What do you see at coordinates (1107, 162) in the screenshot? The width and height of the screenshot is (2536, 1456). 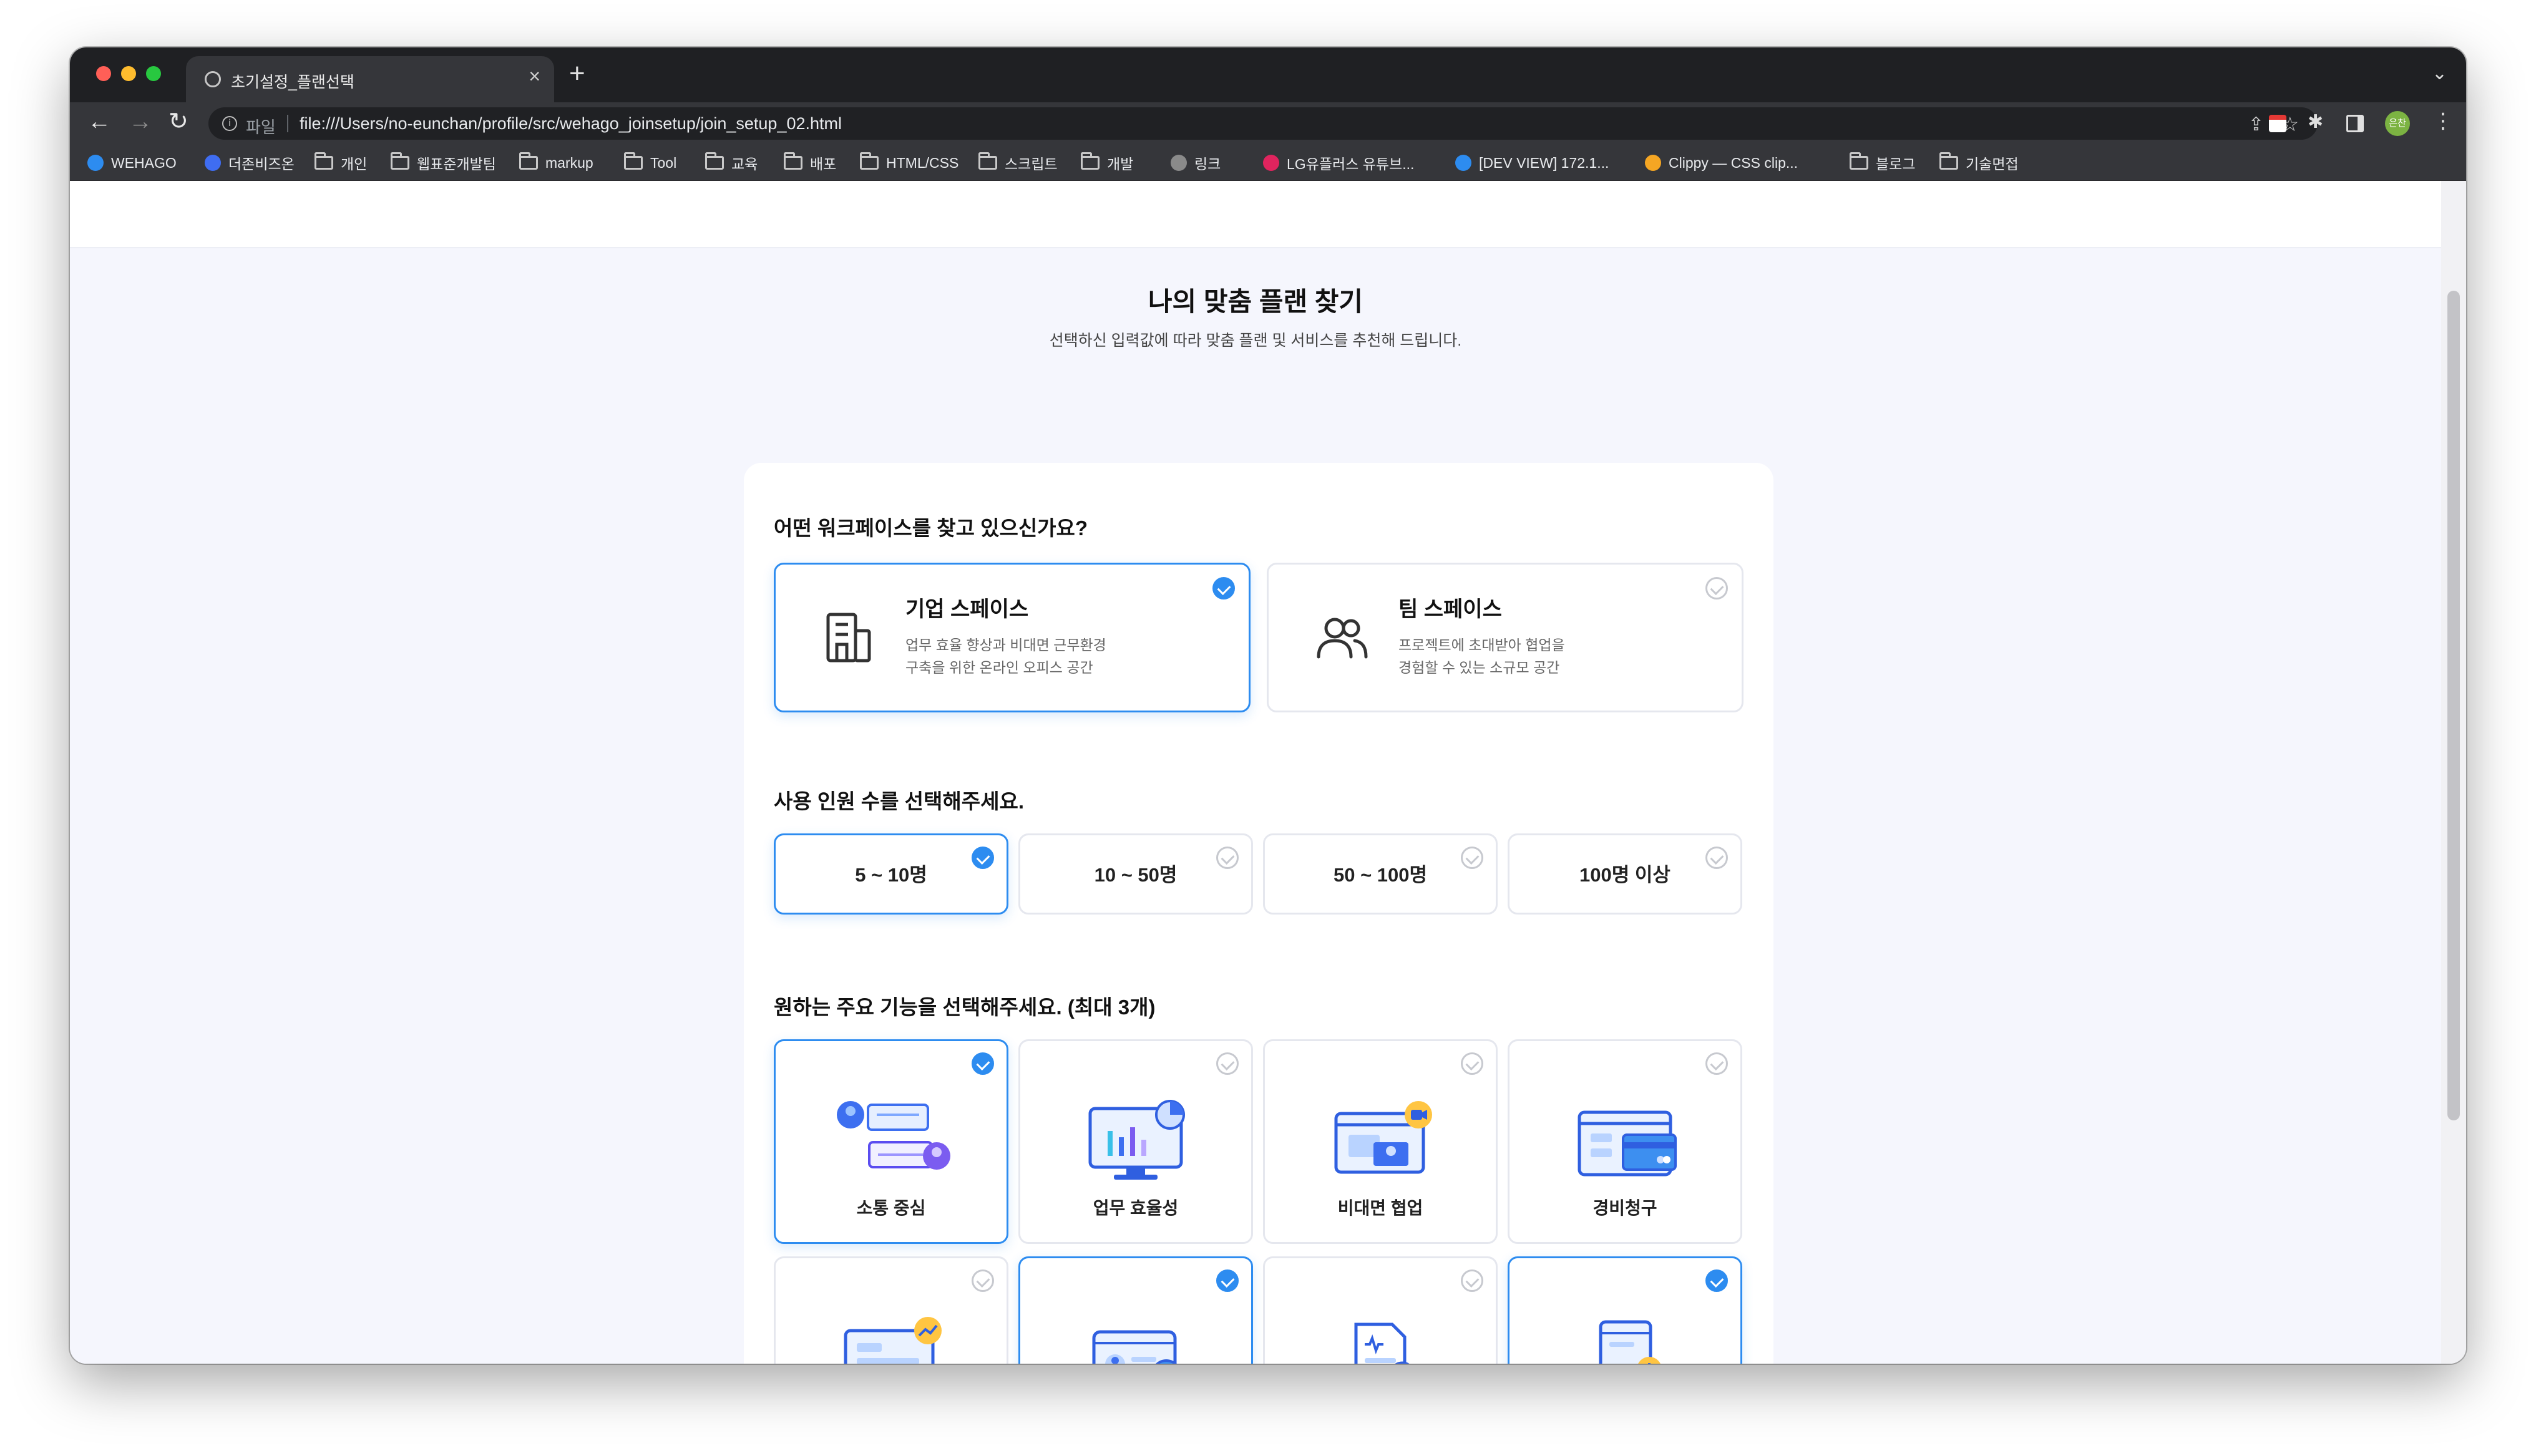 I see `bookmark-item: 개발` at bounding box center [1107, 162].